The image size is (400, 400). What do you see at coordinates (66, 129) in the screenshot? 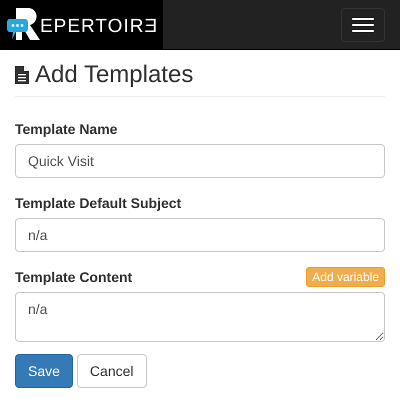
I see `field-label: Template Name` at bounding box center [66, 129].